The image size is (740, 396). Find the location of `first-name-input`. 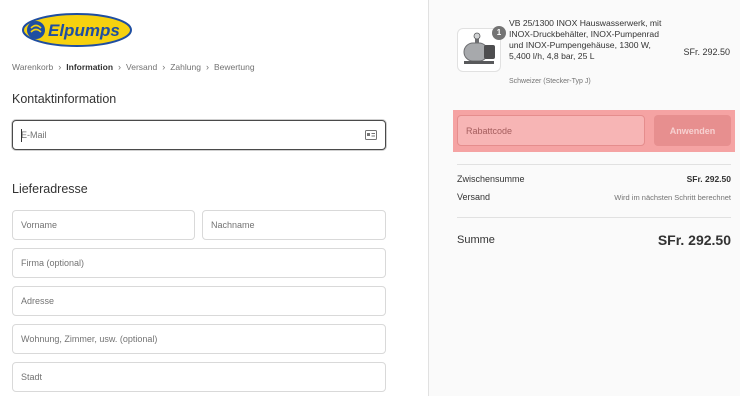

first-name-input is located at coordinates (103, 225).